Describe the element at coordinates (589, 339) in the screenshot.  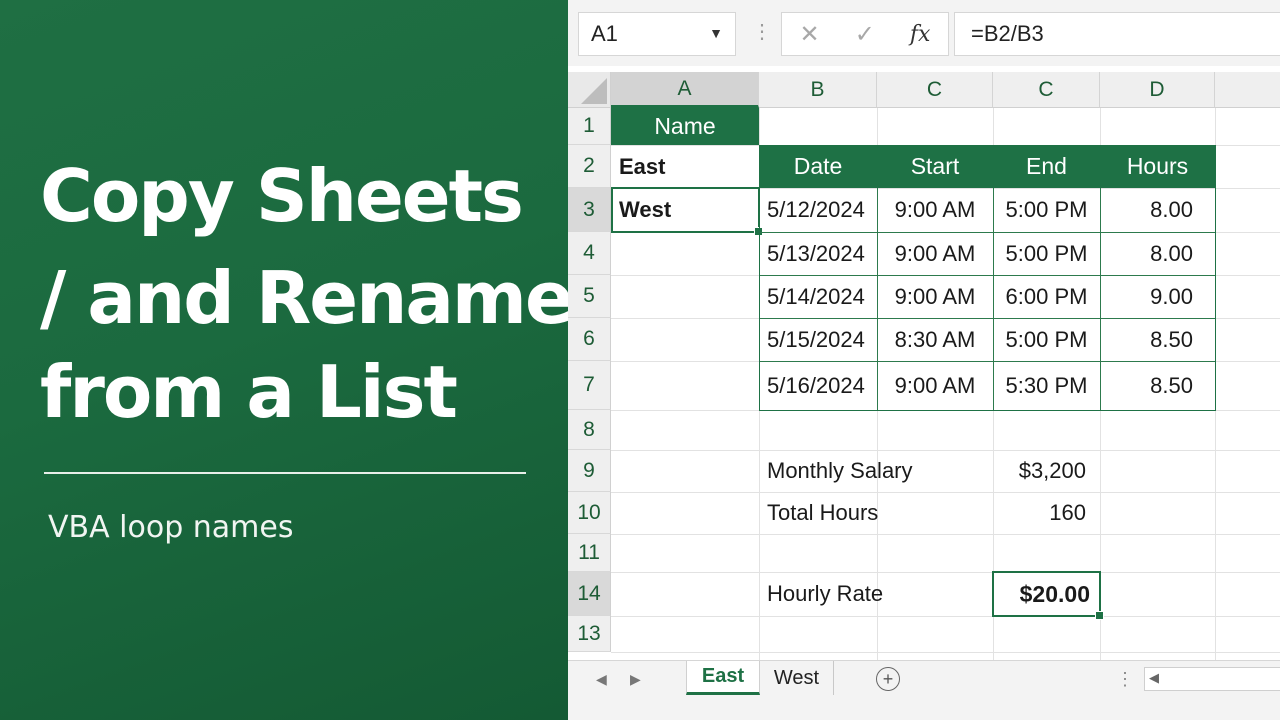
I see `row-header-6: 6` at that location.